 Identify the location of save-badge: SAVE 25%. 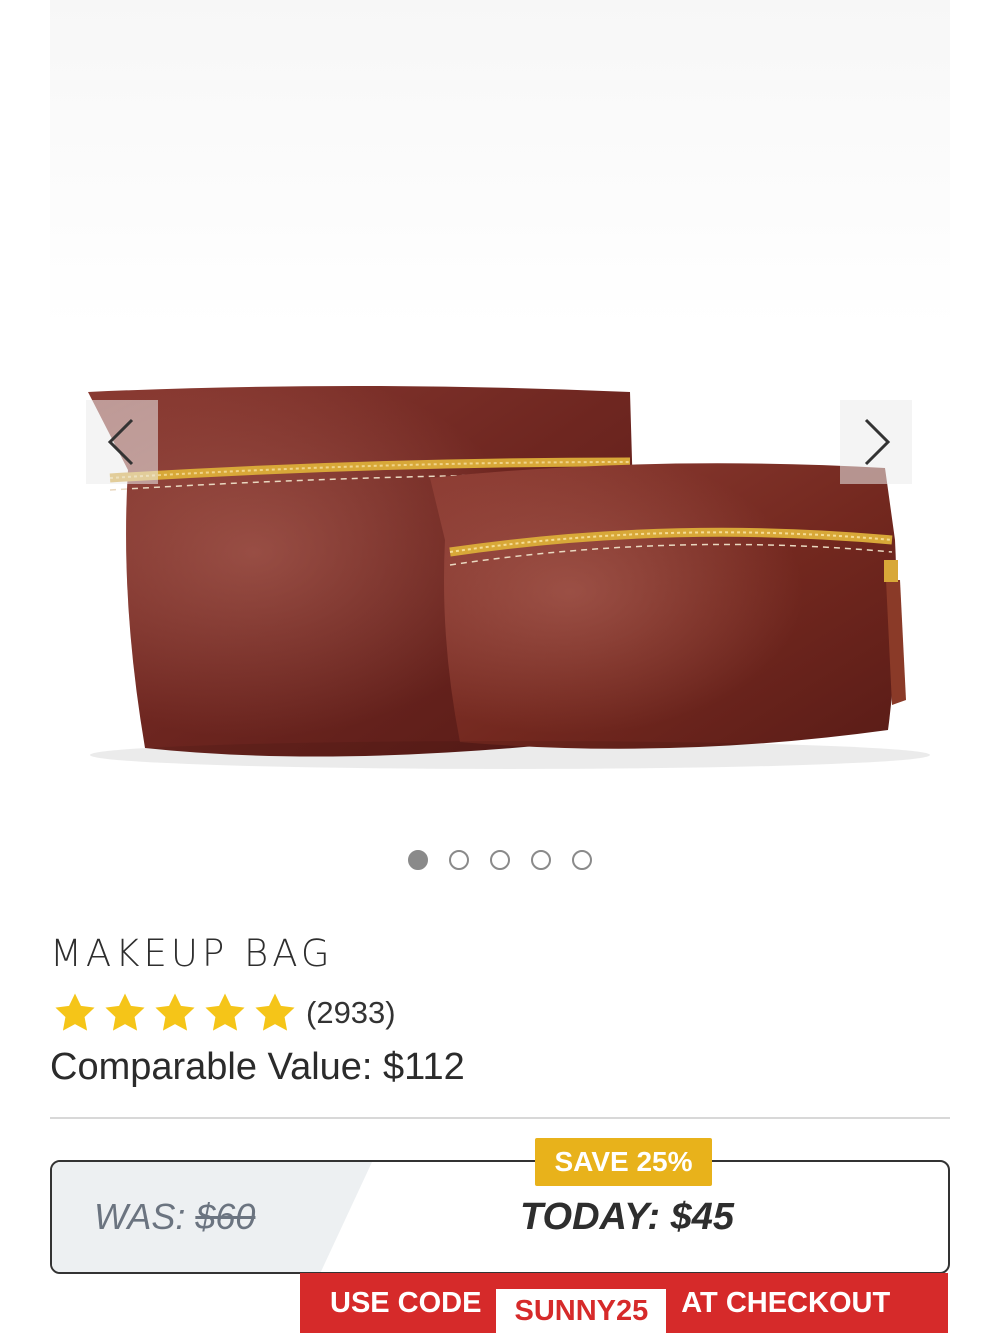
(623, 1162).